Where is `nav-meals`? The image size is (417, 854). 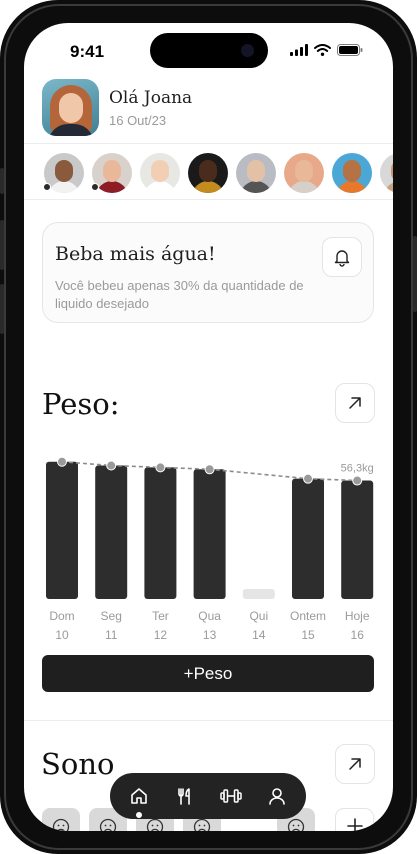 nav-meals is located at coordinates (185, 796).